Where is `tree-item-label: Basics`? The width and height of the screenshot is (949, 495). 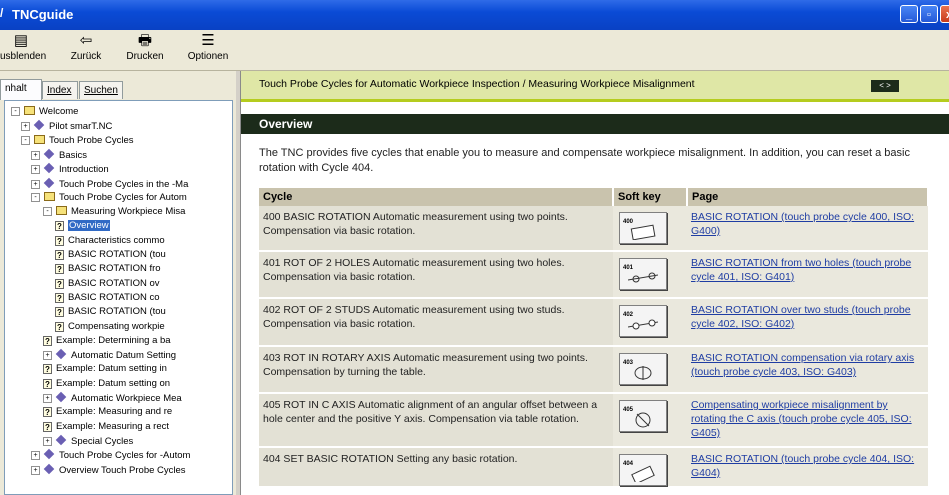
tree-item-label: Basics is located at coordinates (73, 155).